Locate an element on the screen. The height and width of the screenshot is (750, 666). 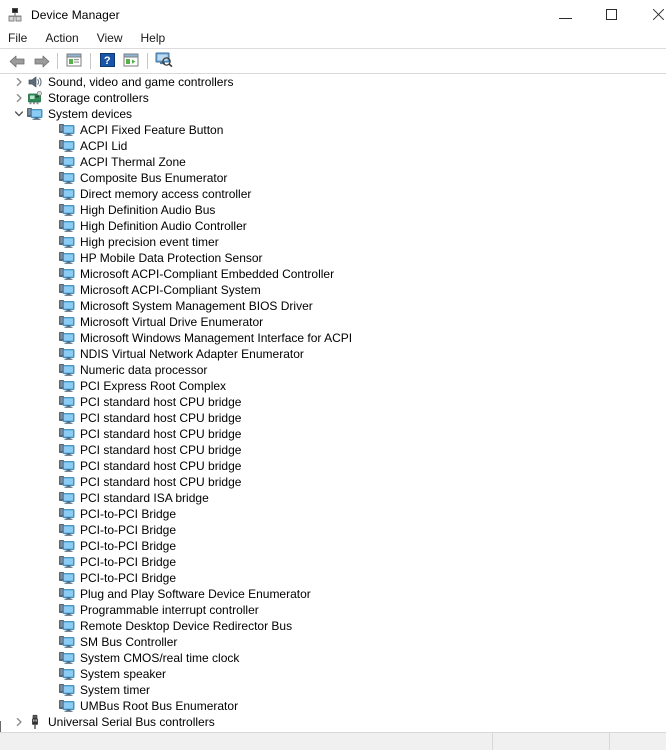
tree-device-row: Direct memory access controller is located at coordinates (333, 194).